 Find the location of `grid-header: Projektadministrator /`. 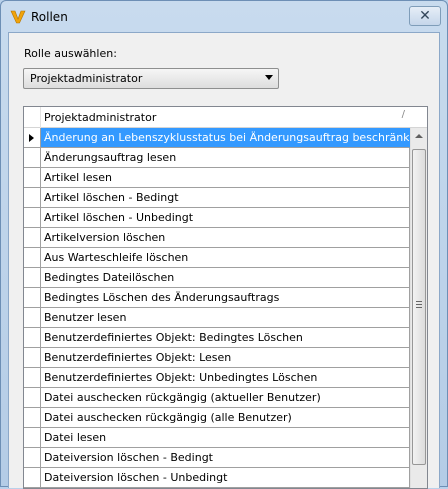

grid-header: Projektadministrator / is located at coordinates (225, 117).